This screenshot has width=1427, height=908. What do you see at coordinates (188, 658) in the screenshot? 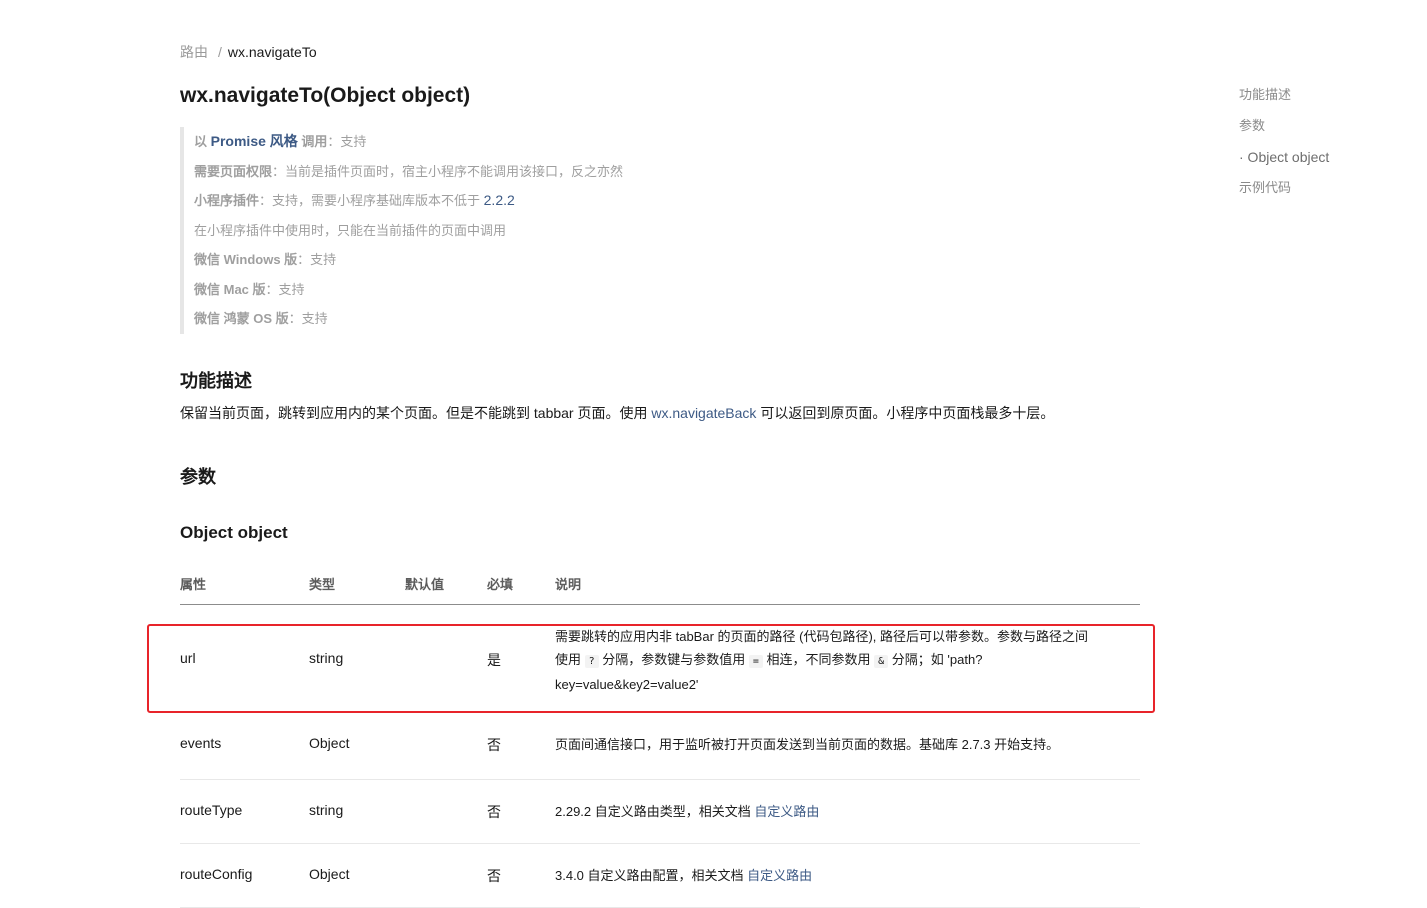
I see `param-name: url` at bounding box center [188, 658].